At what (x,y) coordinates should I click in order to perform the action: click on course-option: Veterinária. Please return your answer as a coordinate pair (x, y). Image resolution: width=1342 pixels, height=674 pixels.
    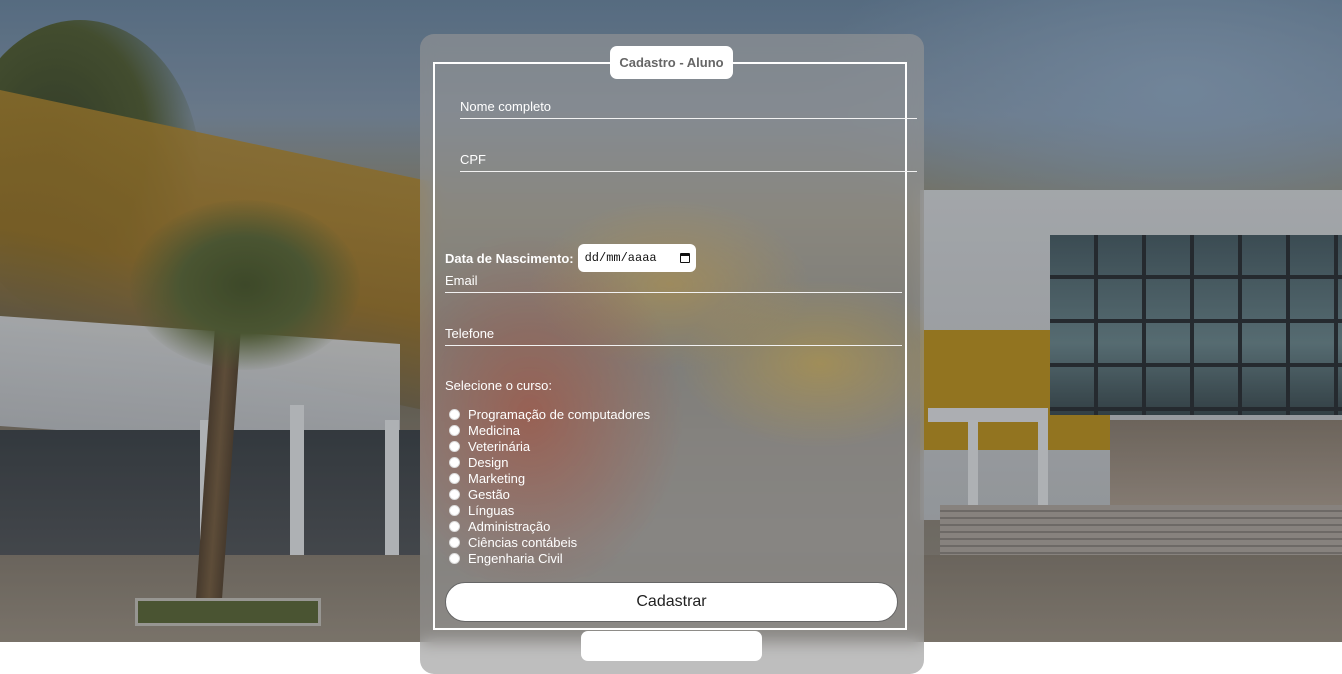
    Looking at the image, I should click on (549, 446).